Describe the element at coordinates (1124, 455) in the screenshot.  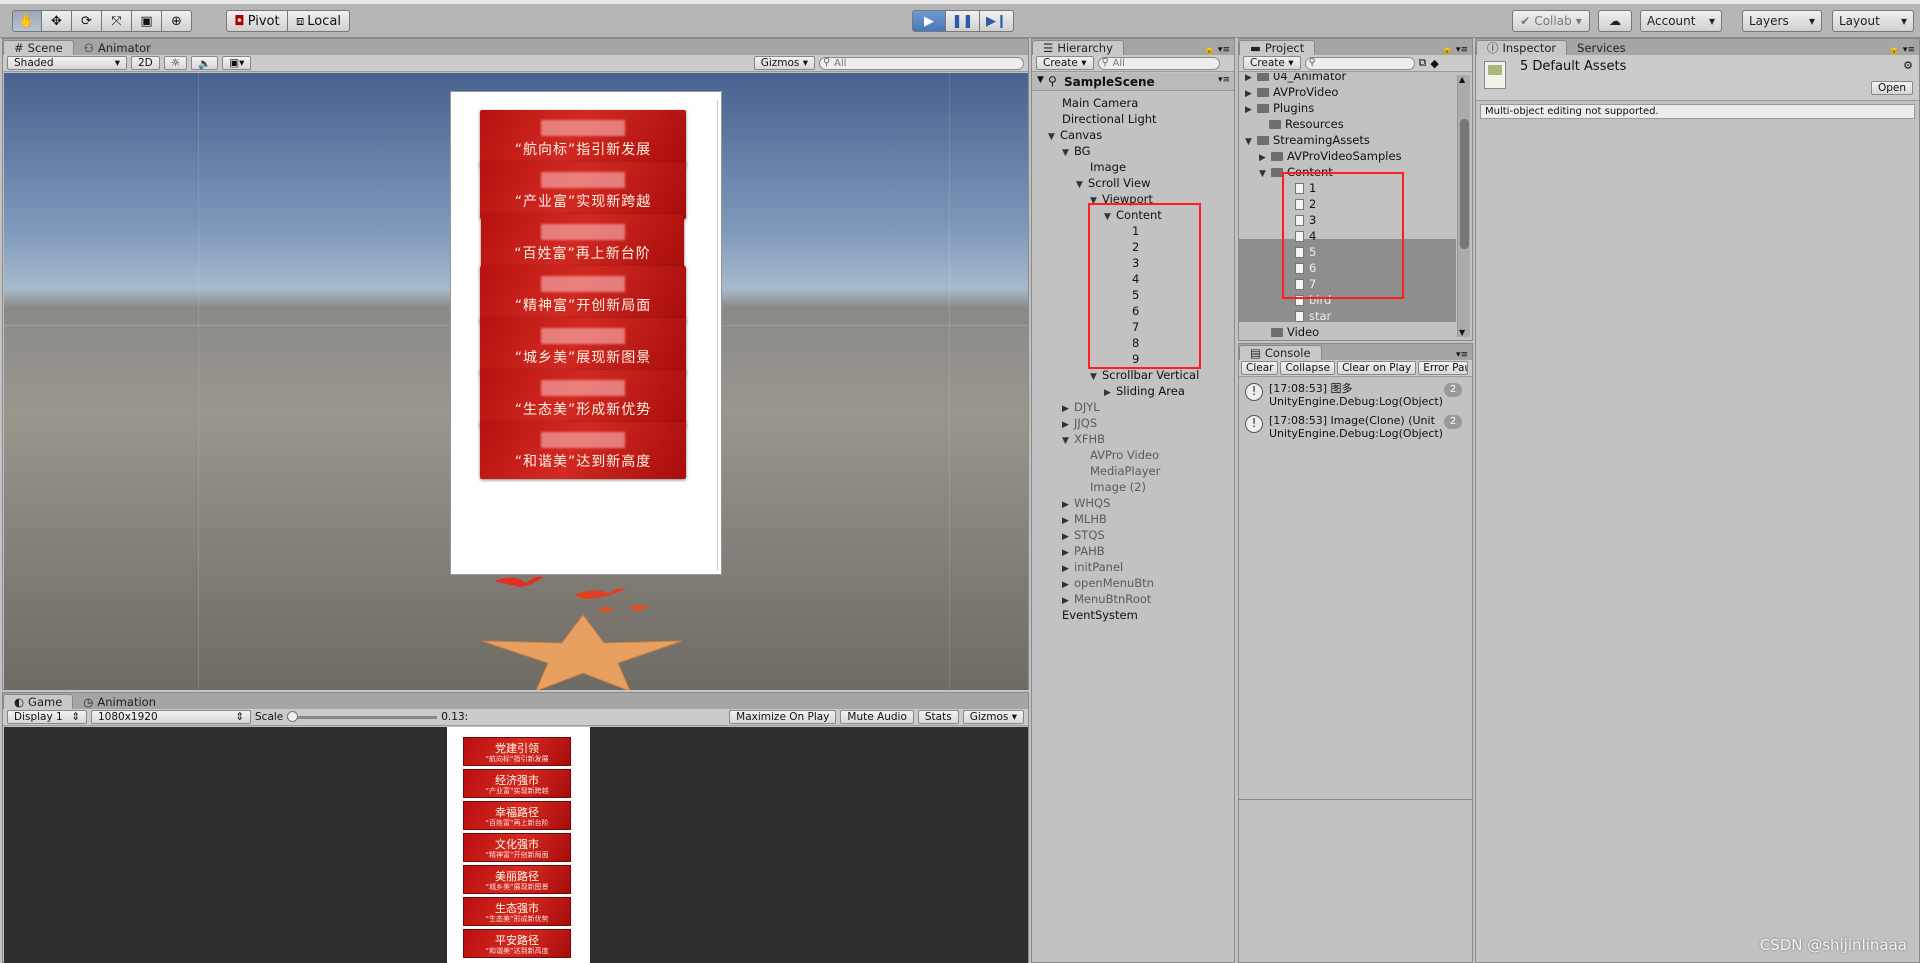
I see `hierarchy-item: AVPro Video` at that location.